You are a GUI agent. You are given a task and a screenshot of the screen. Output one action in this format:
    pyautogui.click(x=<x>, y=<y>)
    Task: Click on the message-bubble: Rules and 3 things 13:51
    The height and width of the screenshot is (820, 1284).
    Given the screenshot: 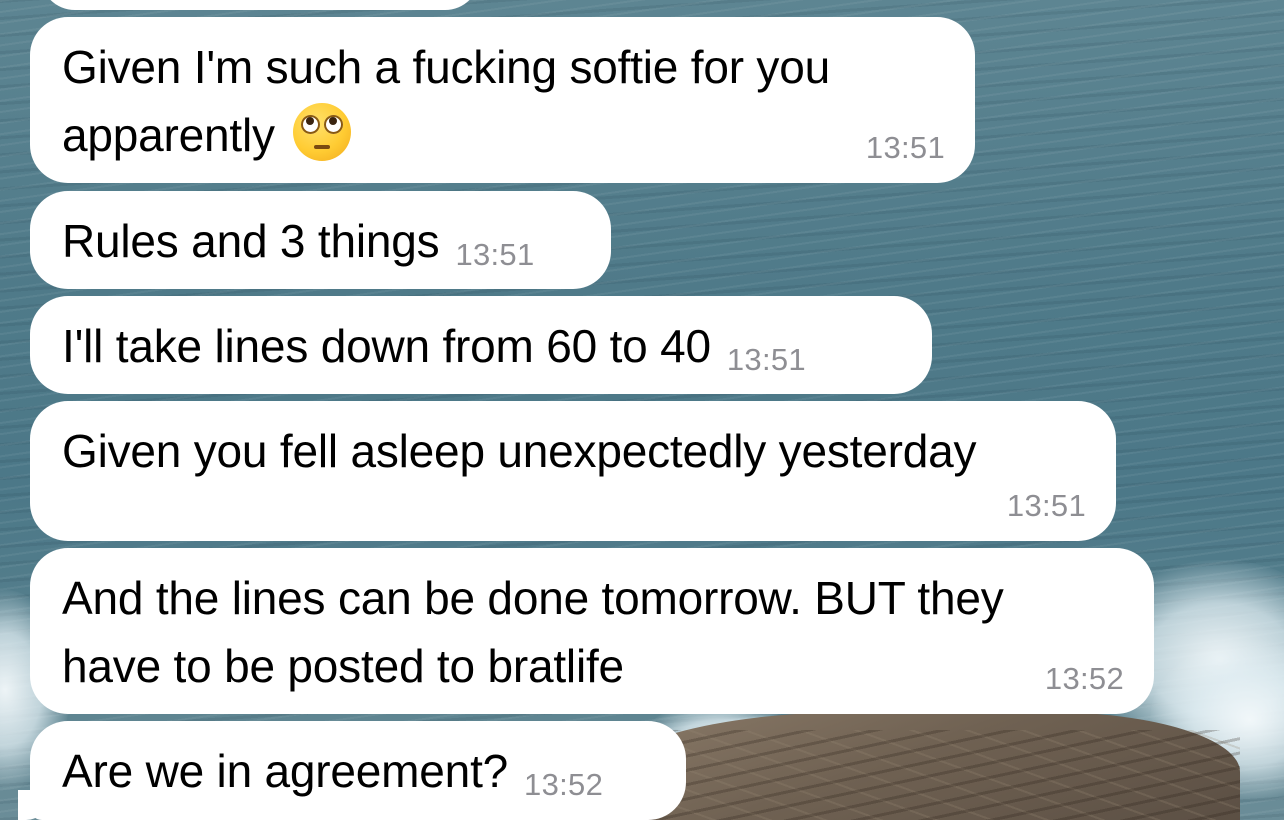 What is the action you would take?
    pyautogui.click(x=320, y=240)
    